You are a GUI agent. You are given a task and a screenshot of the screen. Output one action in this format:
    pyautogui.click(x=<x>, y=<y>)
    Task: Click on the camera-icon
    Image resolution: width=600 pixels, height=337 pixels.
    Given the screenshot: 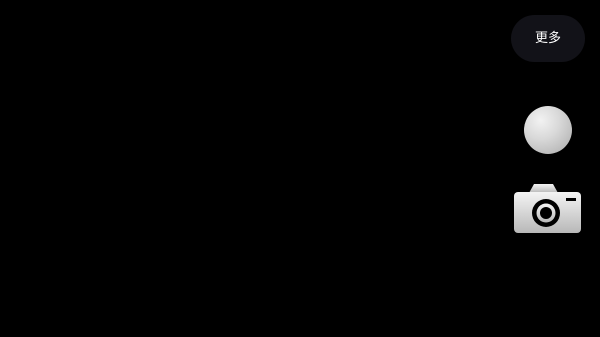 What is the action you would take?
    pyautogui.click(x=547, y=208)
    